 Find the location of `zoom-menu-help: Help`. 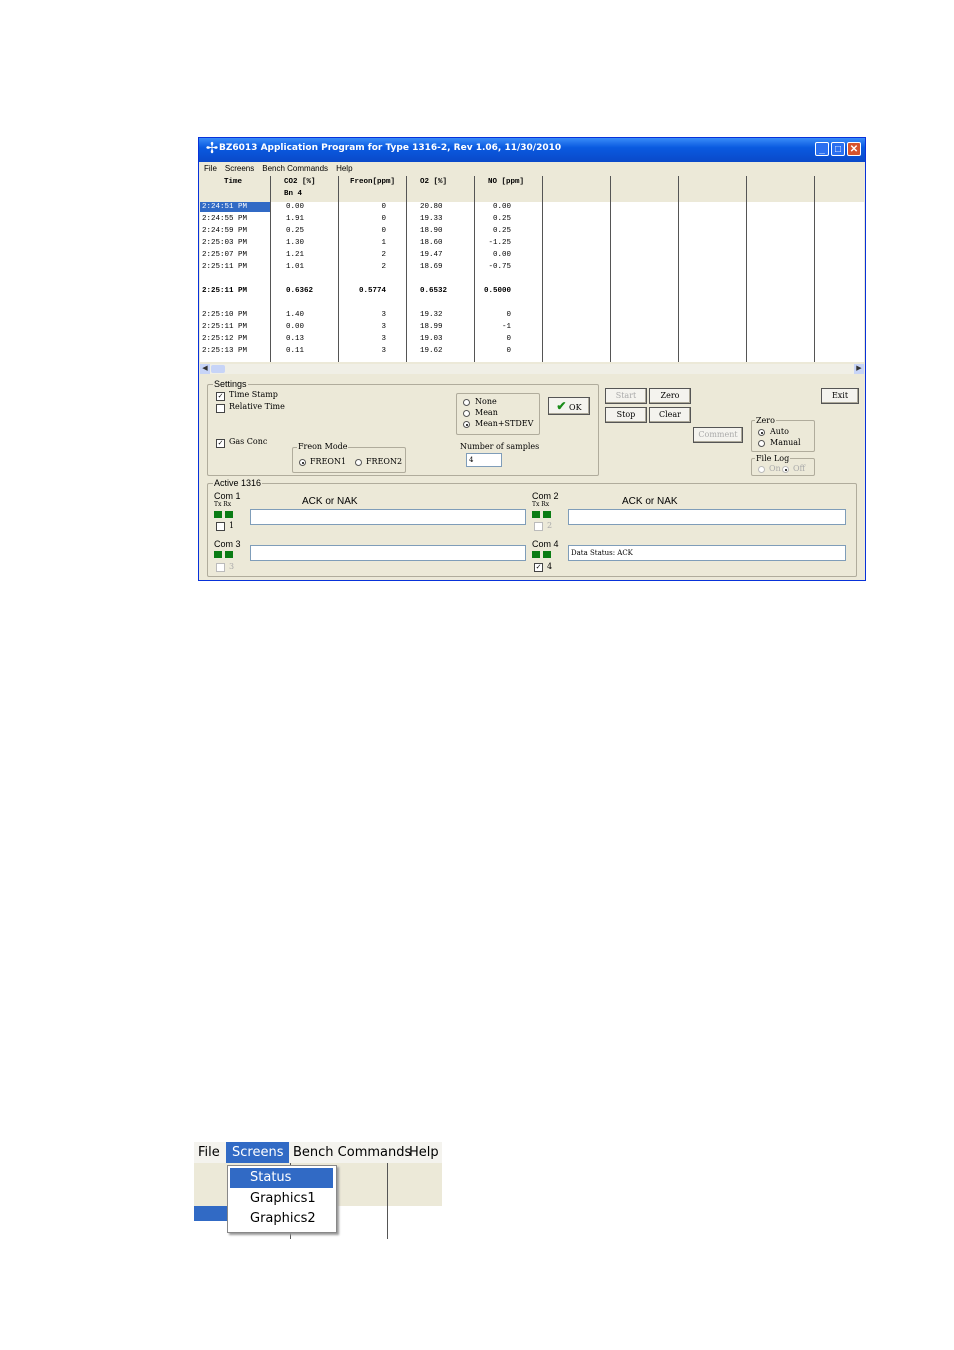

zoom-menu-help: Help is located at coordinates (424, 1152).